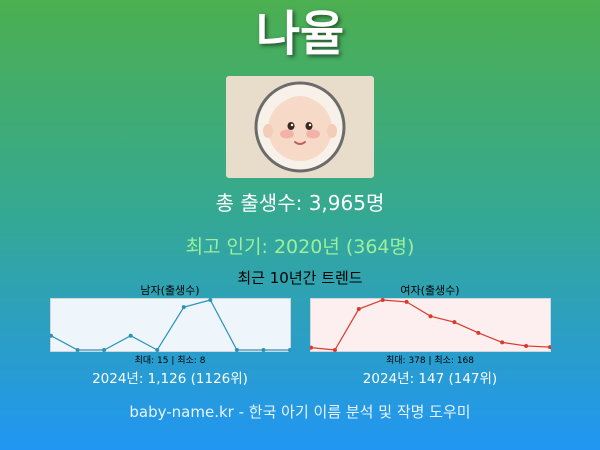  What do you see at coordinates (430, 379) in the screenshot?
I see `female-rank-2024: 2024년: 147 (147위)` at bounding box center [430, 379].